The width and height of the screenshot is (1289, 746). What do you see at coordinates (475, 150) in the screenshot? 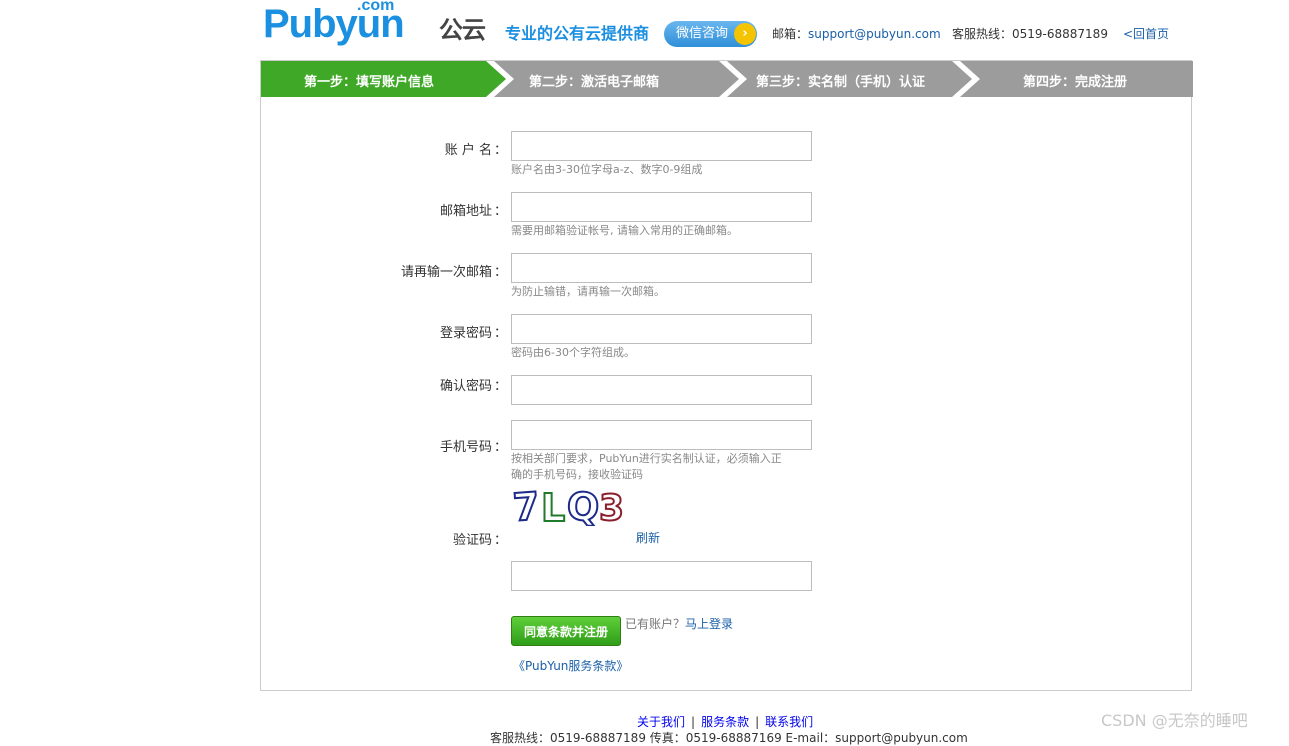
I see `account-name-label: 账 户 名：` at bounding box center [475, 150].